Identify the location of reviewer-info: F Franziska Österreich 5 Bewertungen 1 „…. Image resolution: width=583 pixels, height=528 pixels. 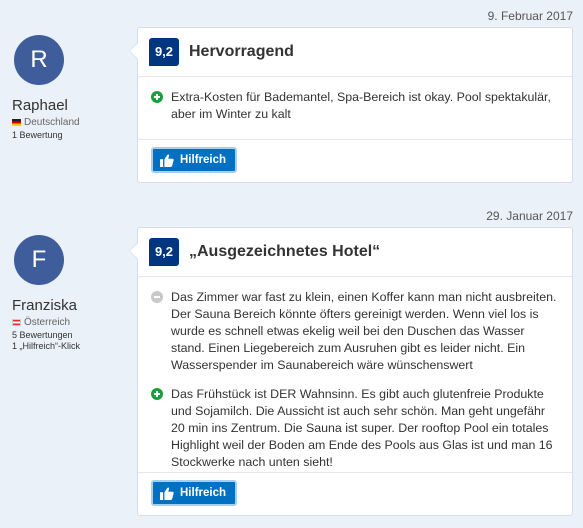
(72, 293).